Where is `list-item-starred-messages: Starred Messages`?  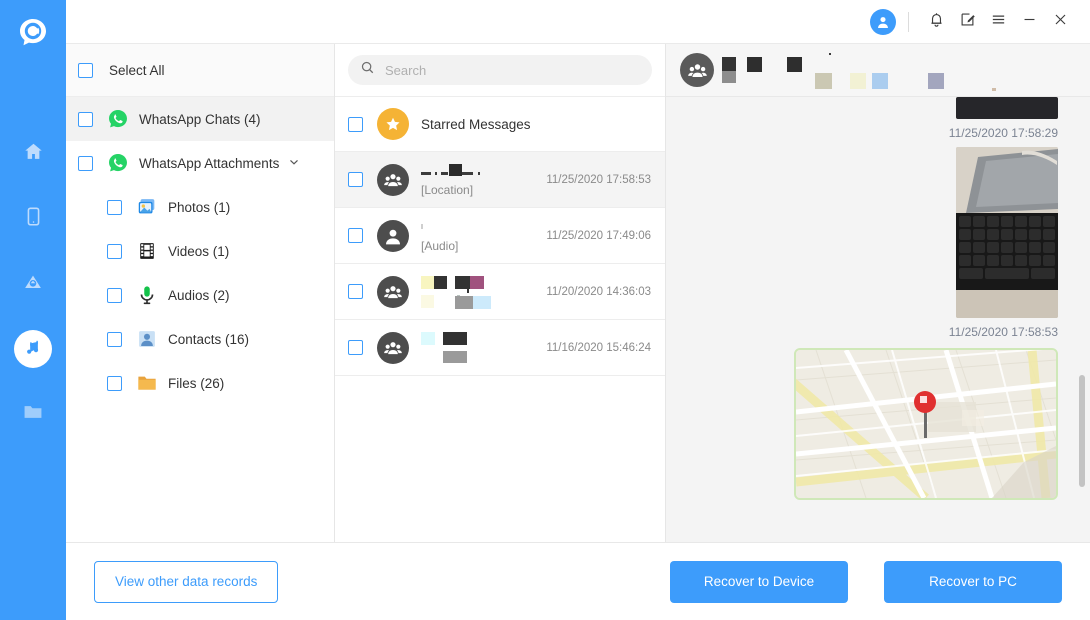
list-item-starred-messages: Starred Messages is located at coordinates (500, 124).